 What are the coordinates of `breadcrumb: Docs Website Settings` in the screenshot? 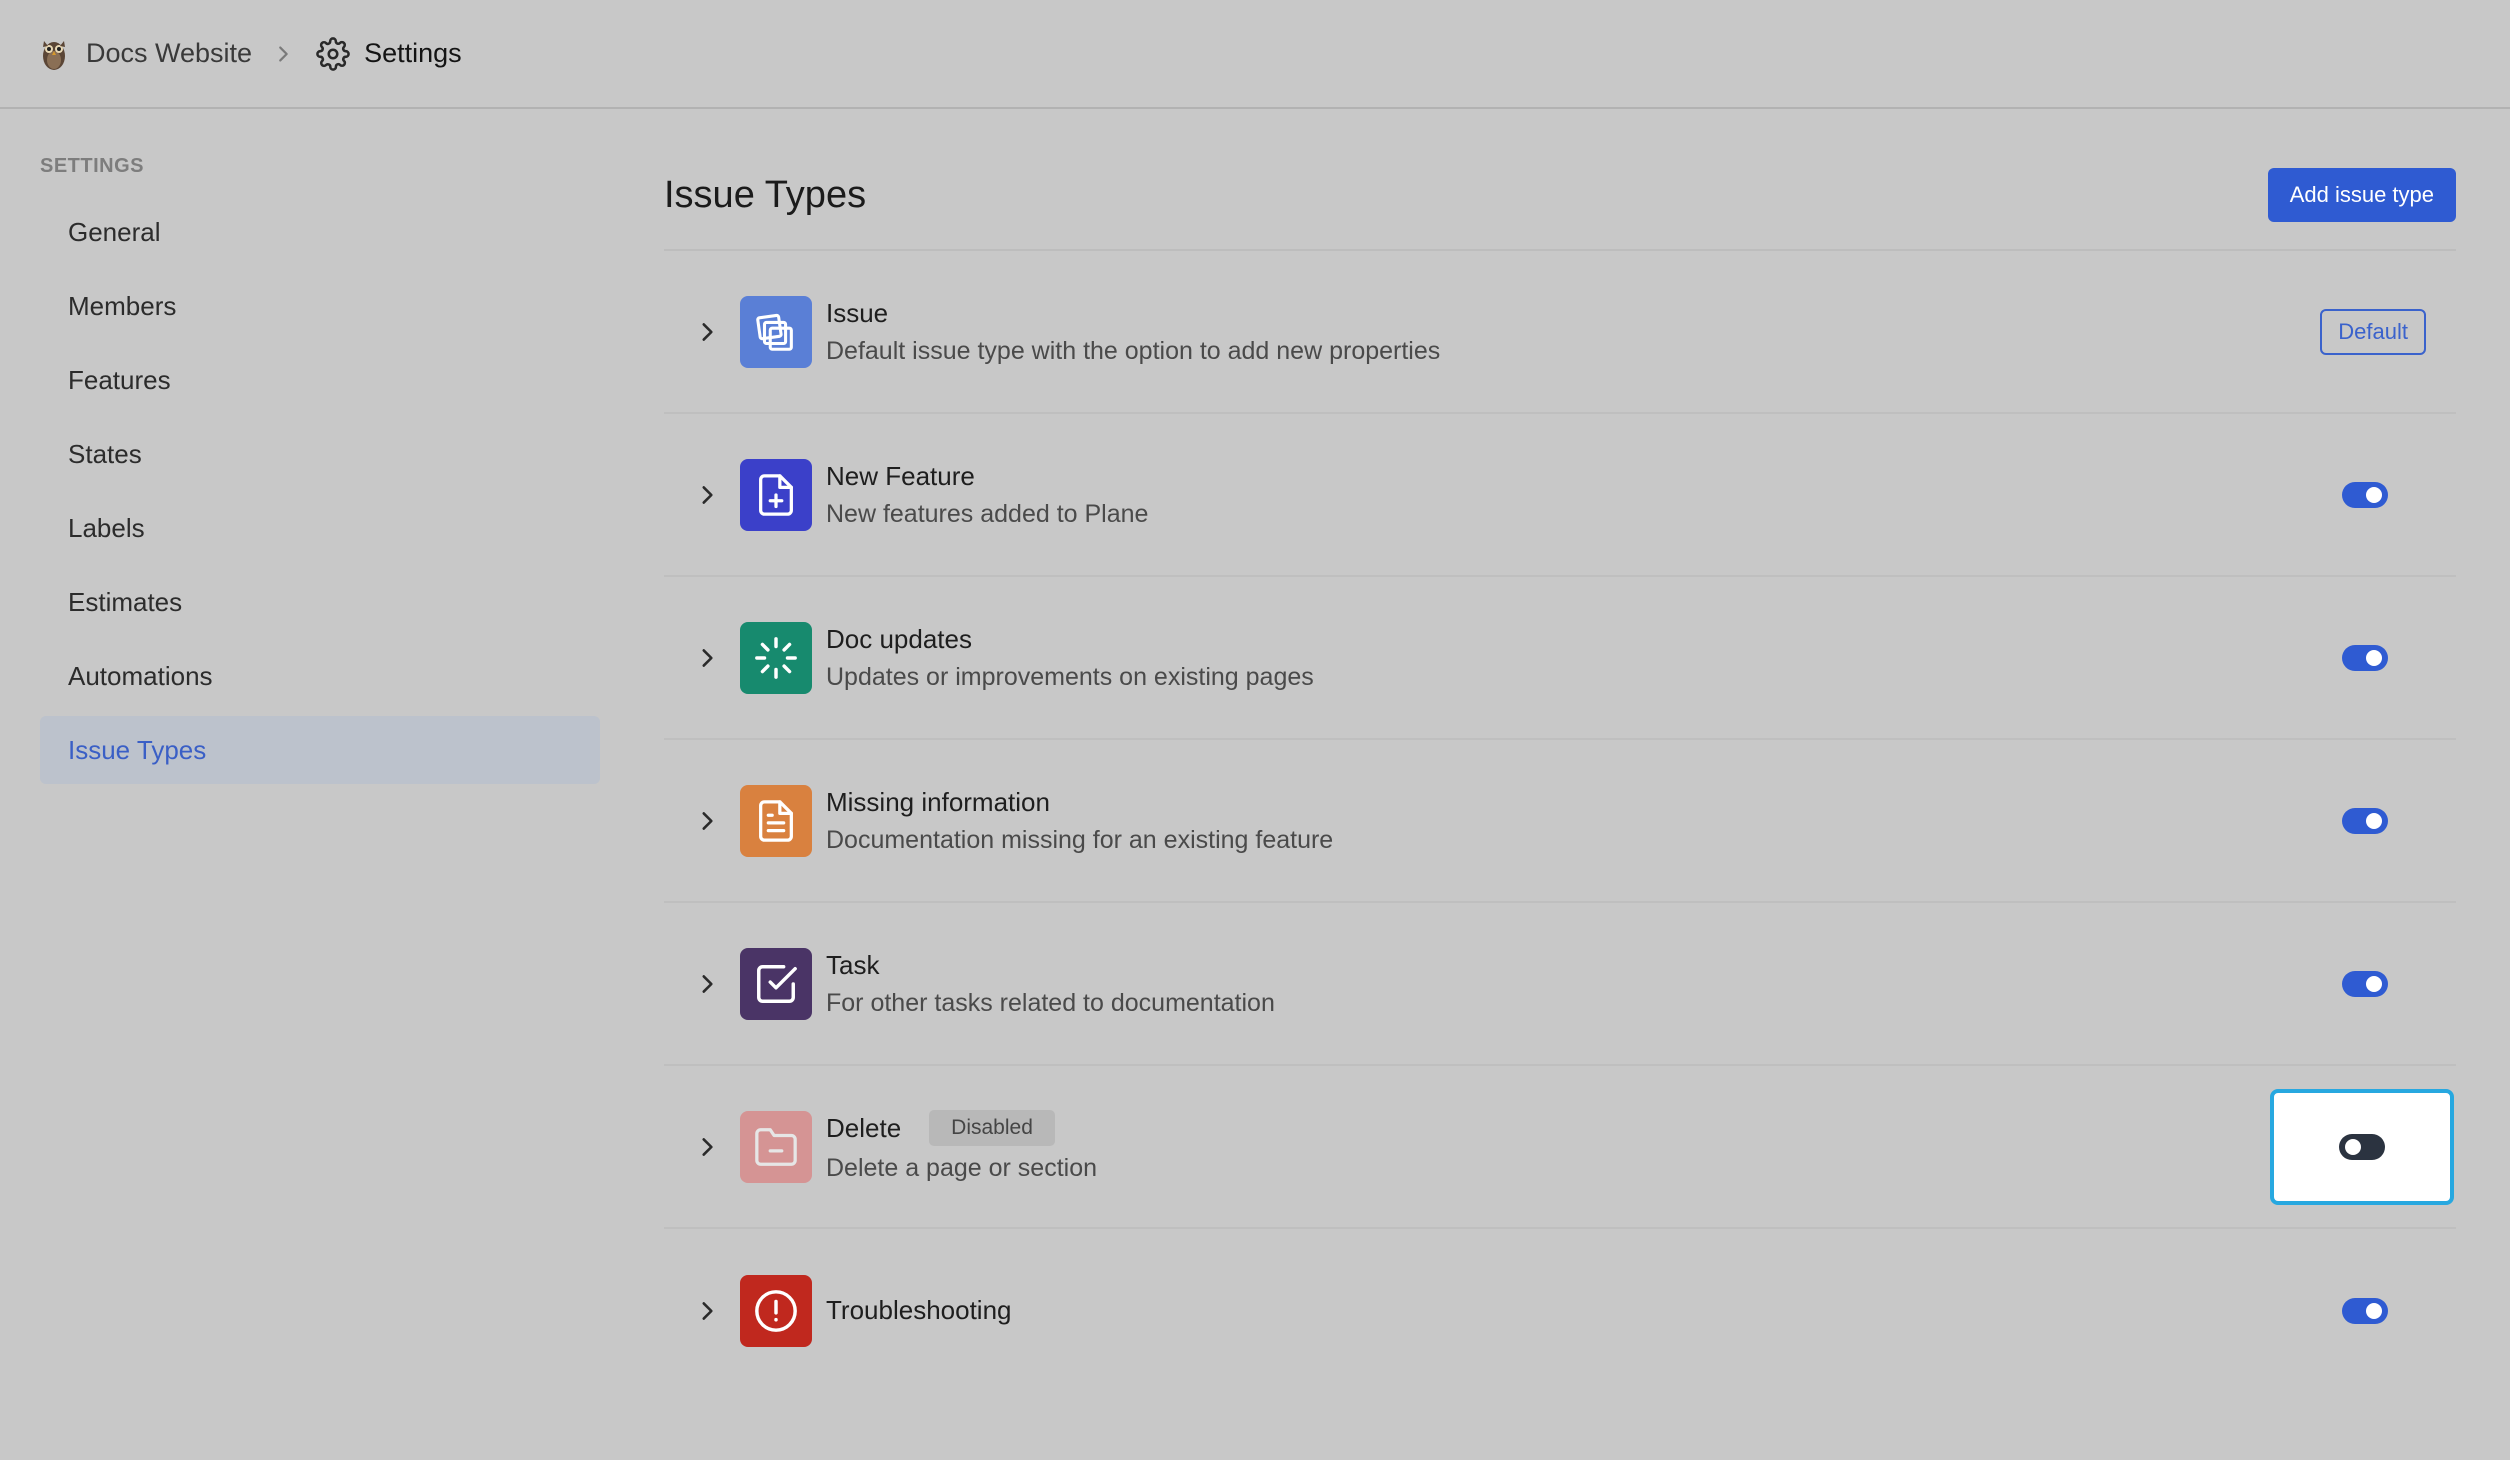 It's located at (250, 54).